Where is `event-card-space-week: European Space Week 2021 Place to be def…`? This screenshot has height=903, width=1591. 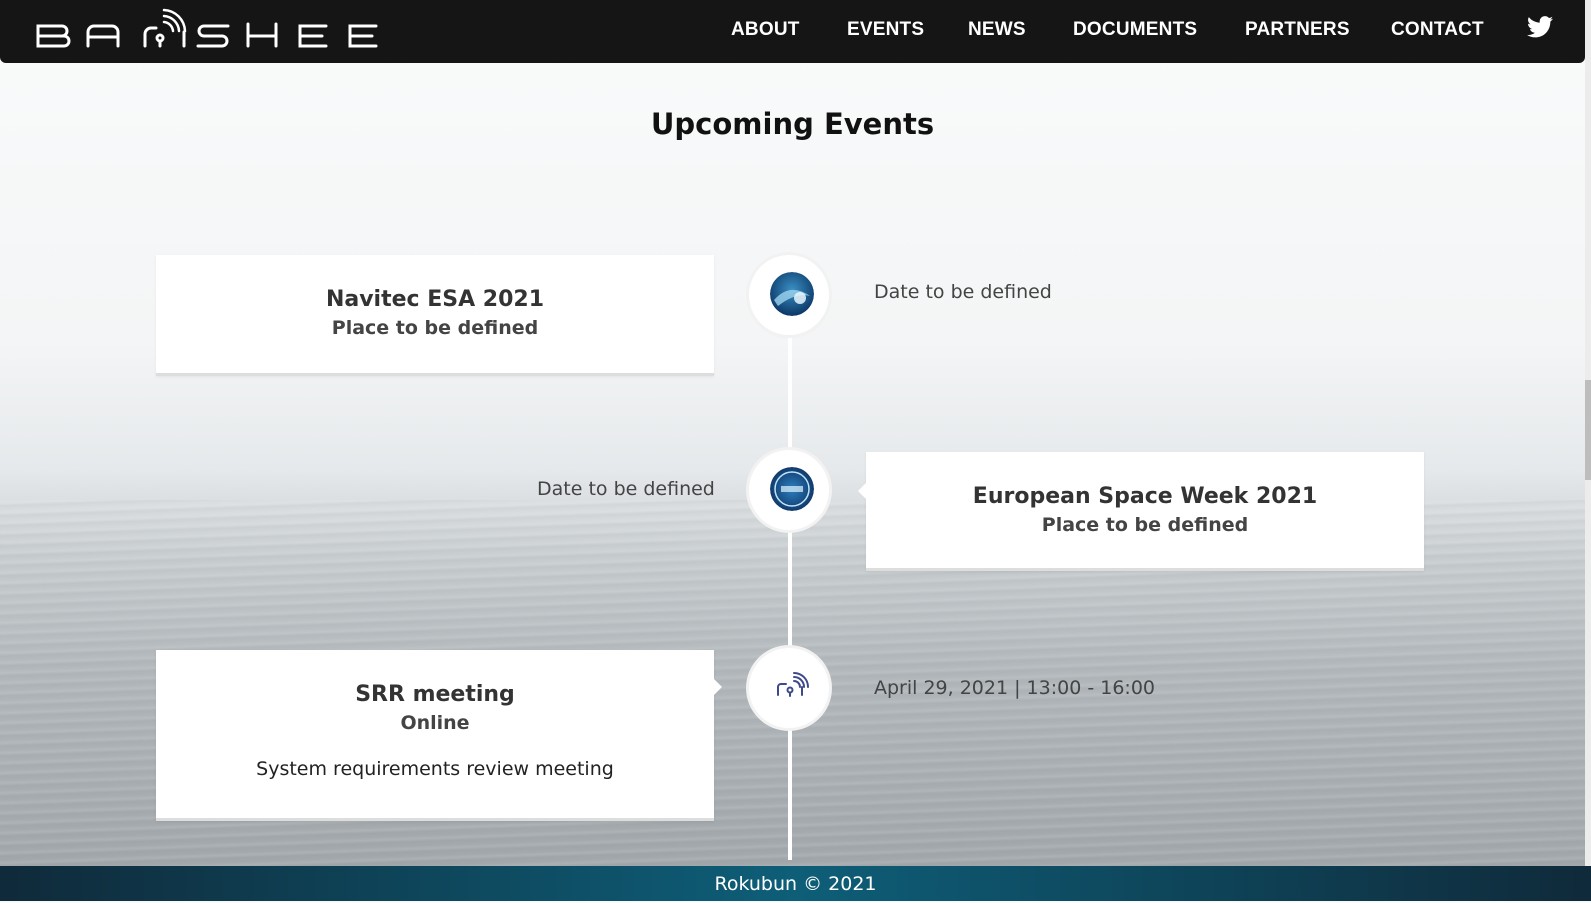
event-card-space-week: European Space Week 2021 Place to be def… is located at coordinates (1141, 511).